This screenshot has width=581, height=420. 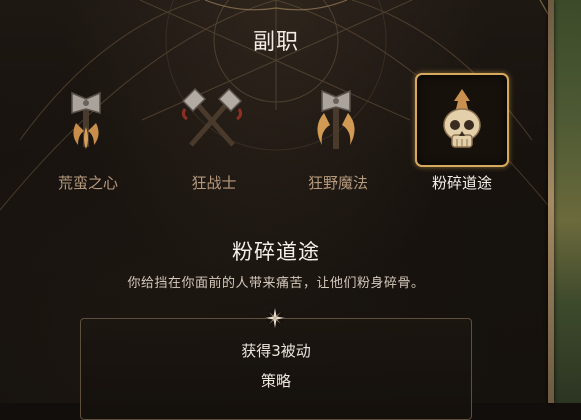 What do you see at coordinates (275, 318) in the screenshot?
I see `sparkle-icon` at bounding box center [275, 318].